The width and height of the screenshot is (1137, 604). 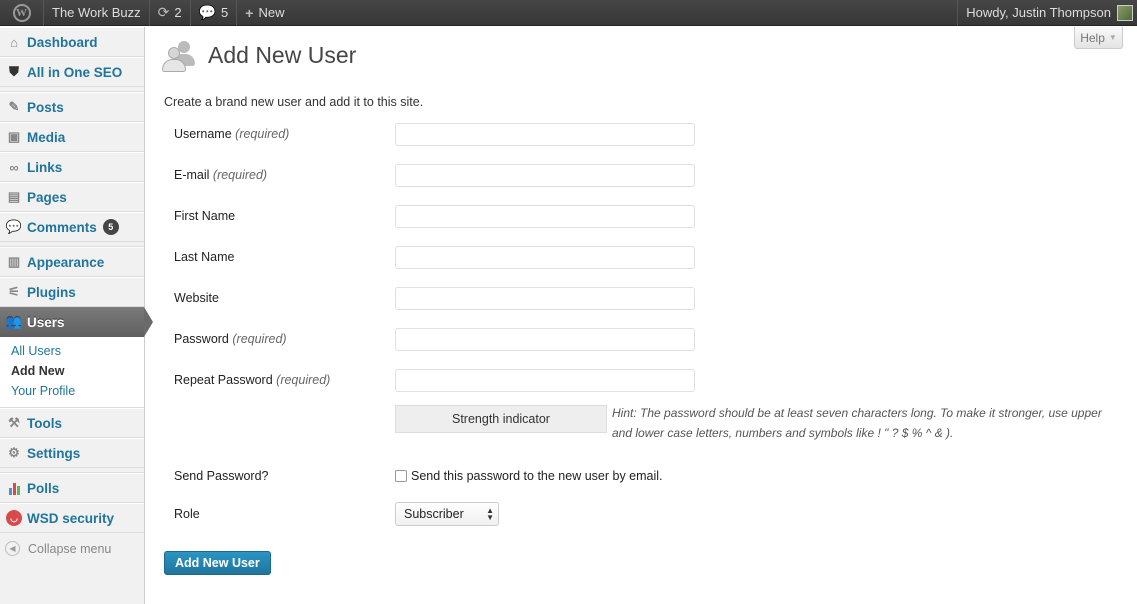 What do you see at coordinates (490, 514) in the screenshot?
I see `select-arrows-icon: ▲ ▼` at bounding box center [490, 514].